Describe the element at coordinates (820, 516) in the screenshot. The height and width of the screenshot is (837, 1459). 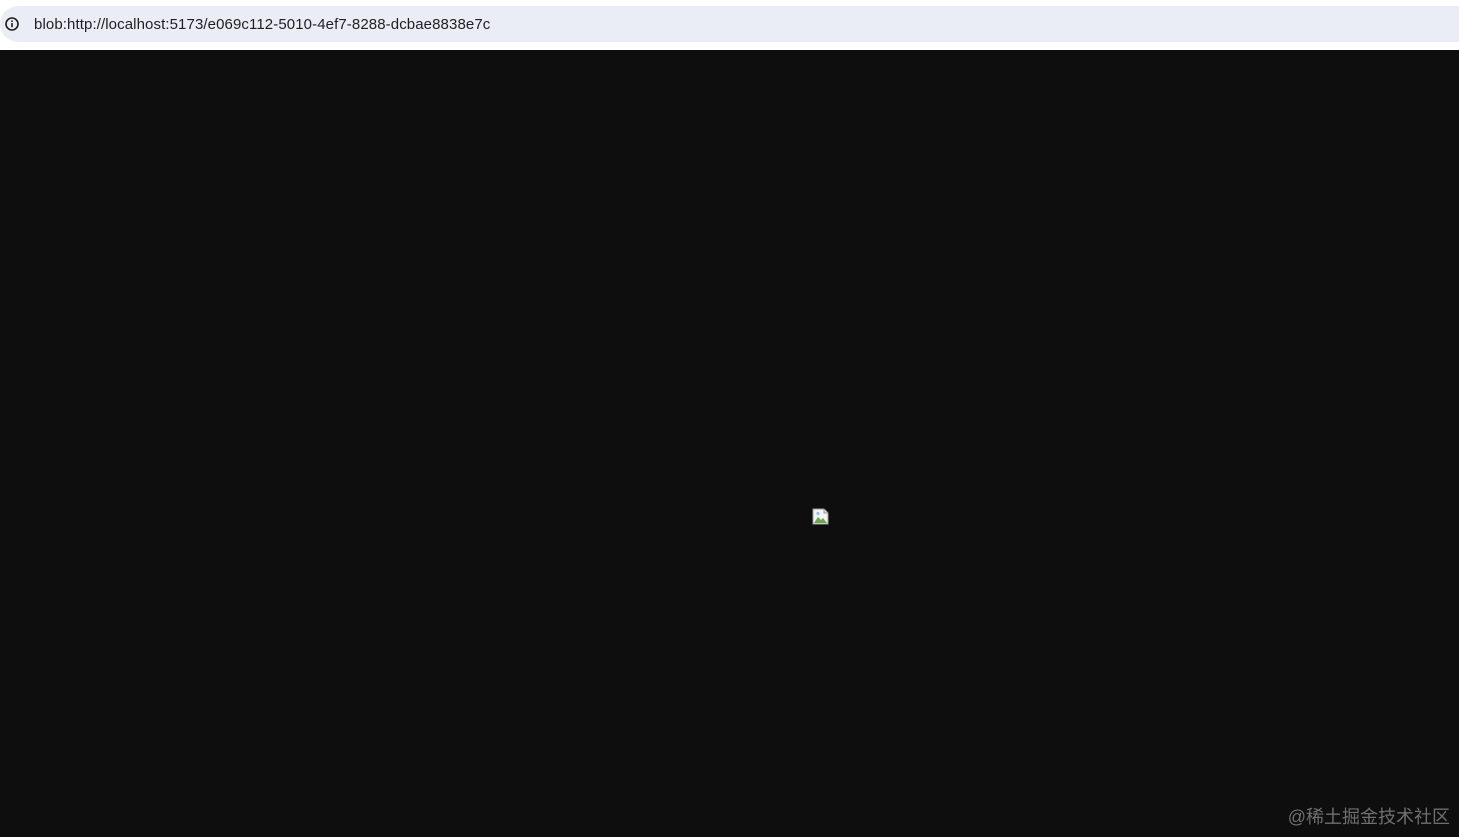
I see `broken-image-icon` at that location.